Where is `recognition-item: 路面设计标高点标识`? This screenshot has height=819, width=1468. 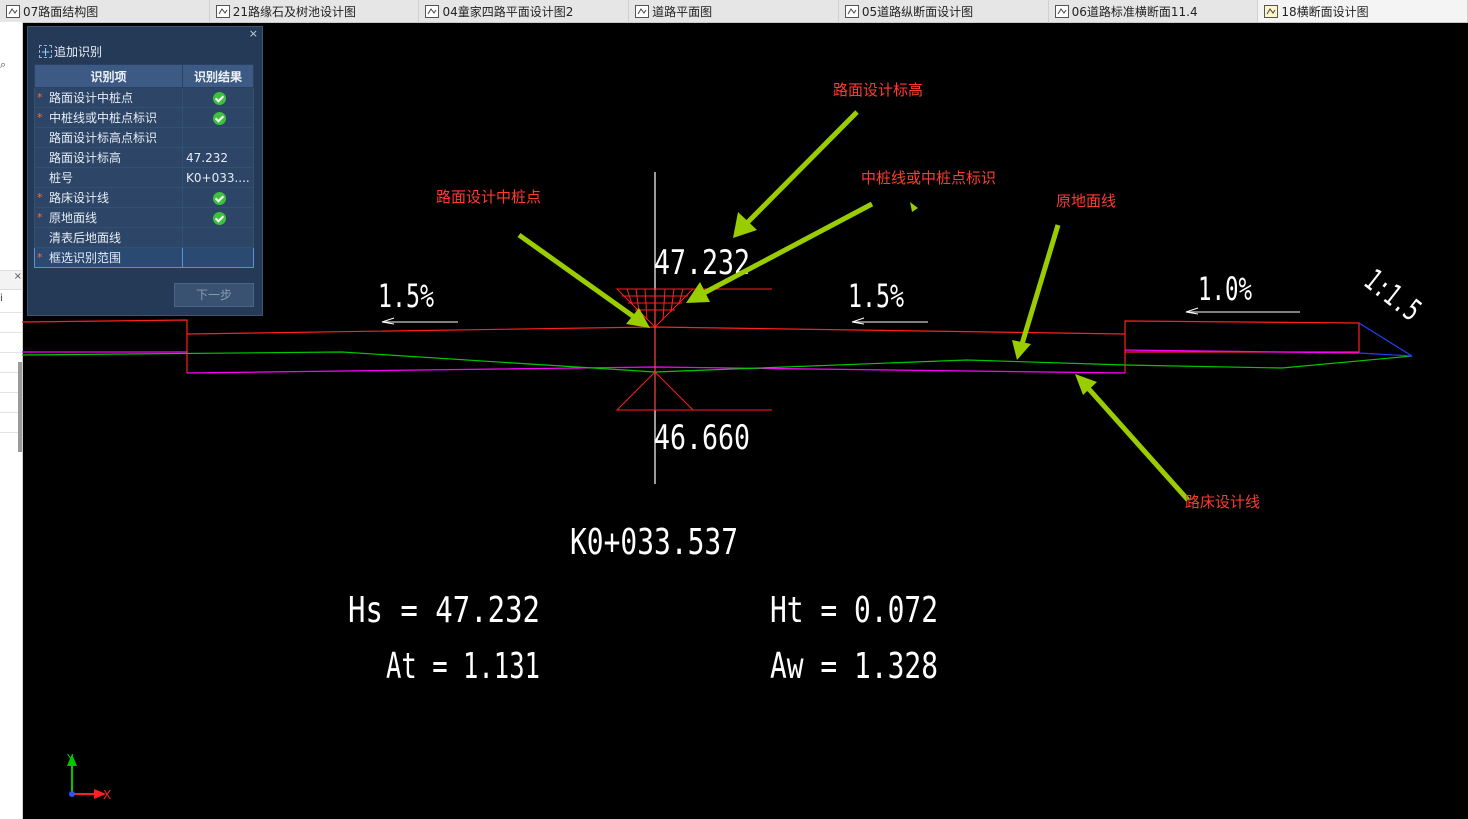
recognition-item: 路面设计标高点标识 is located at coordinates (108, 137).